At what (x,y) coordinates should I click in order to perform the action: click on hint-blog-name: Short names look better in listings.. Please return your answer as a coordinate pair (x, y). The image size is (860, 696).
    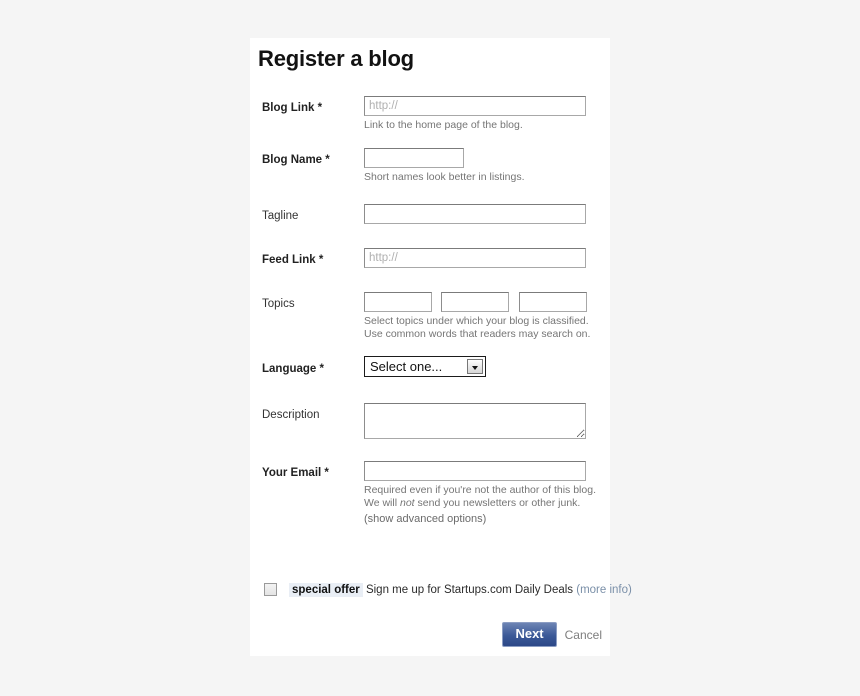
    Looking at the image, I should click on (444, 177).